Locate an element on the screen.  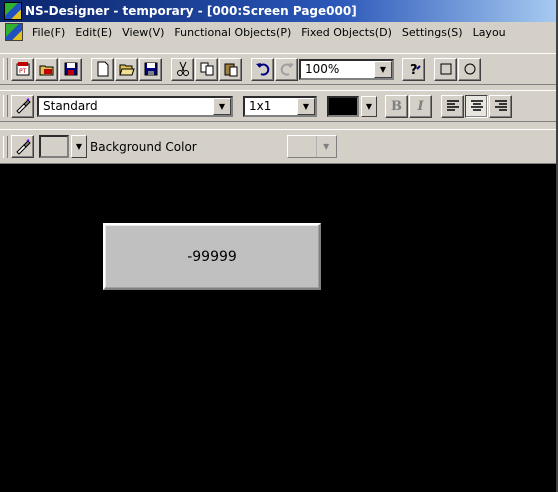
scale-value: 1x1 is located at coordinates (260, 106).